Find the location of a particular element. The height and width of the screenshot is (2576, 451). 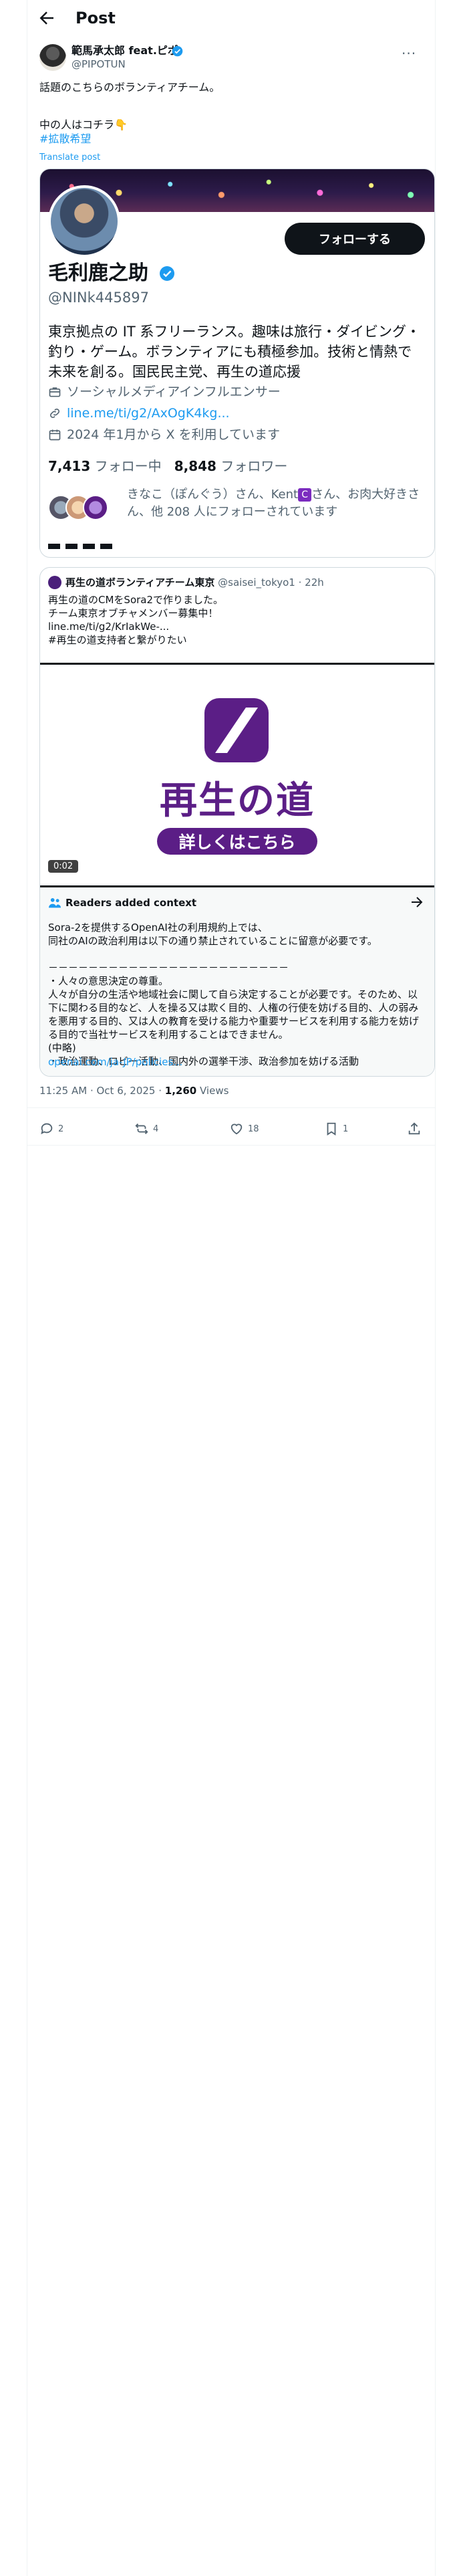

post-text-line2: 中の人はコチラ👇 is located at coordinates (83, 125).